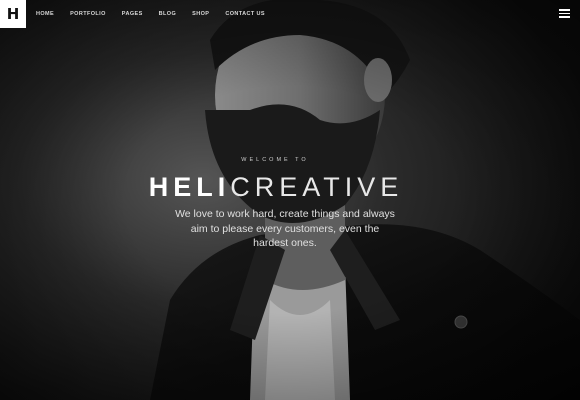  I want to click on hero-headline-light: CREATIVE, so click(317, 187).